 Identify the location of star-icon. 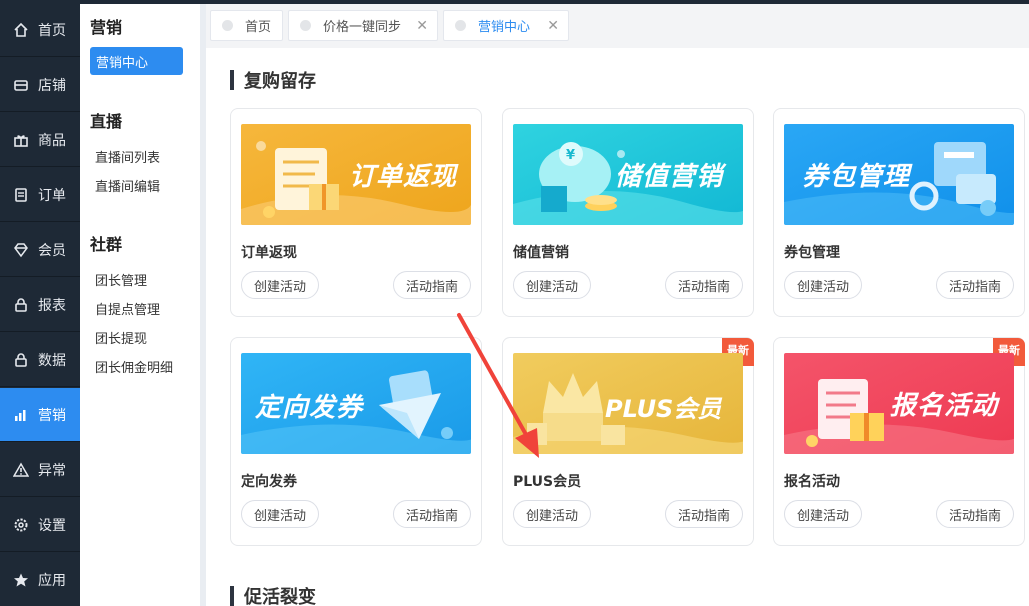
(21, 580).